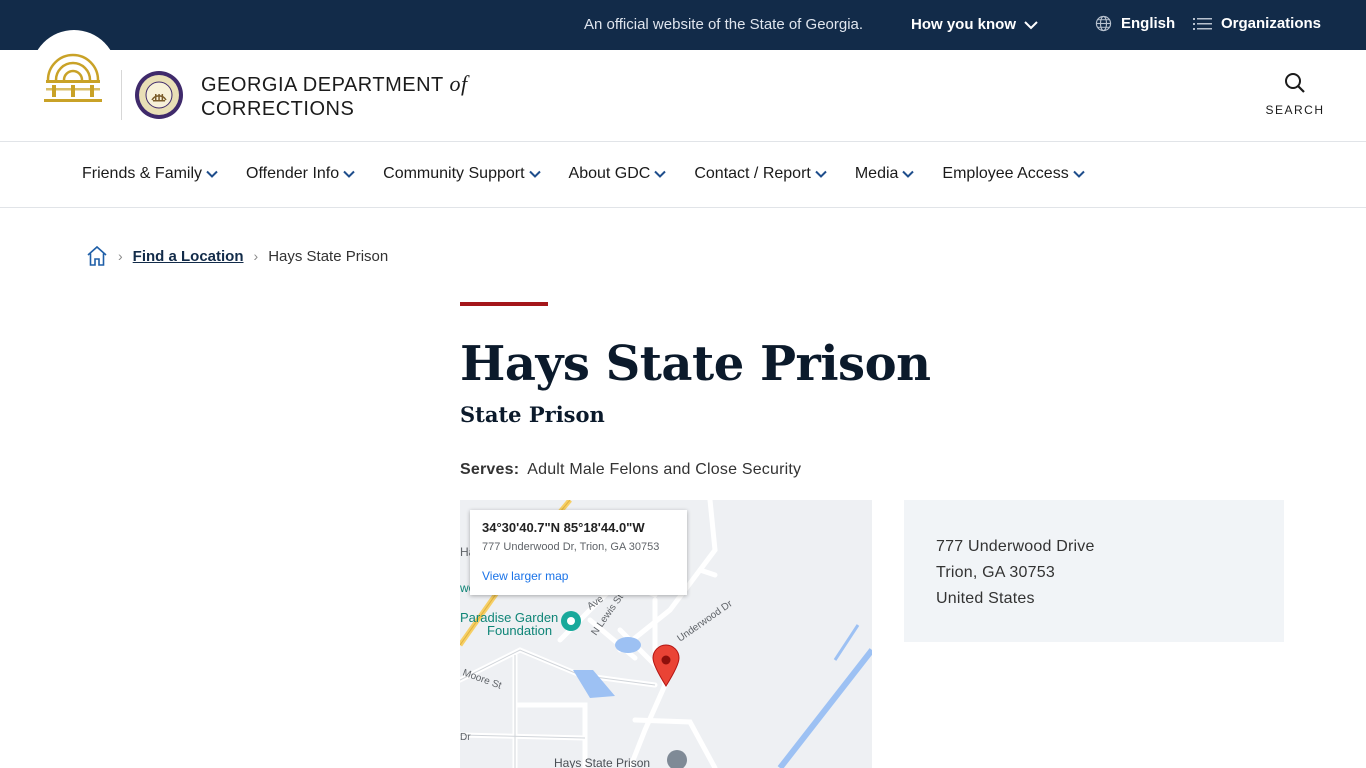 The image size is (1366, 768). I want to click on nav-item-offender-info: Offender Info, so click(300, 174).